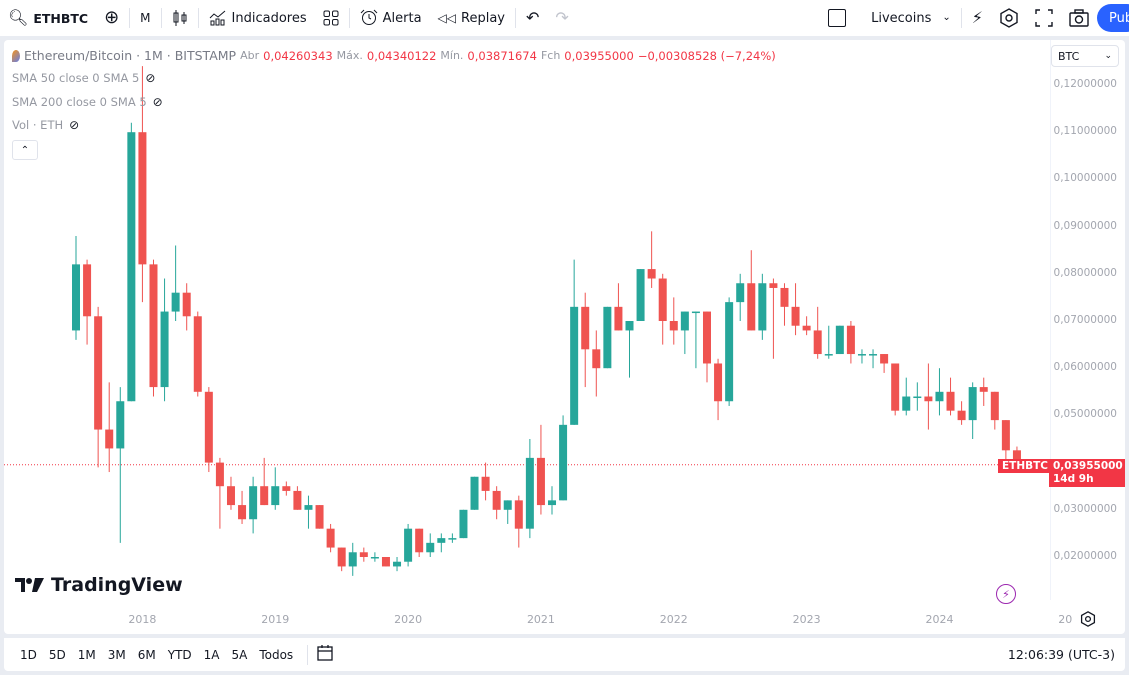 The image size is (1129, 675). I want to click on range-button-1d: 1D, so click(28, 655).